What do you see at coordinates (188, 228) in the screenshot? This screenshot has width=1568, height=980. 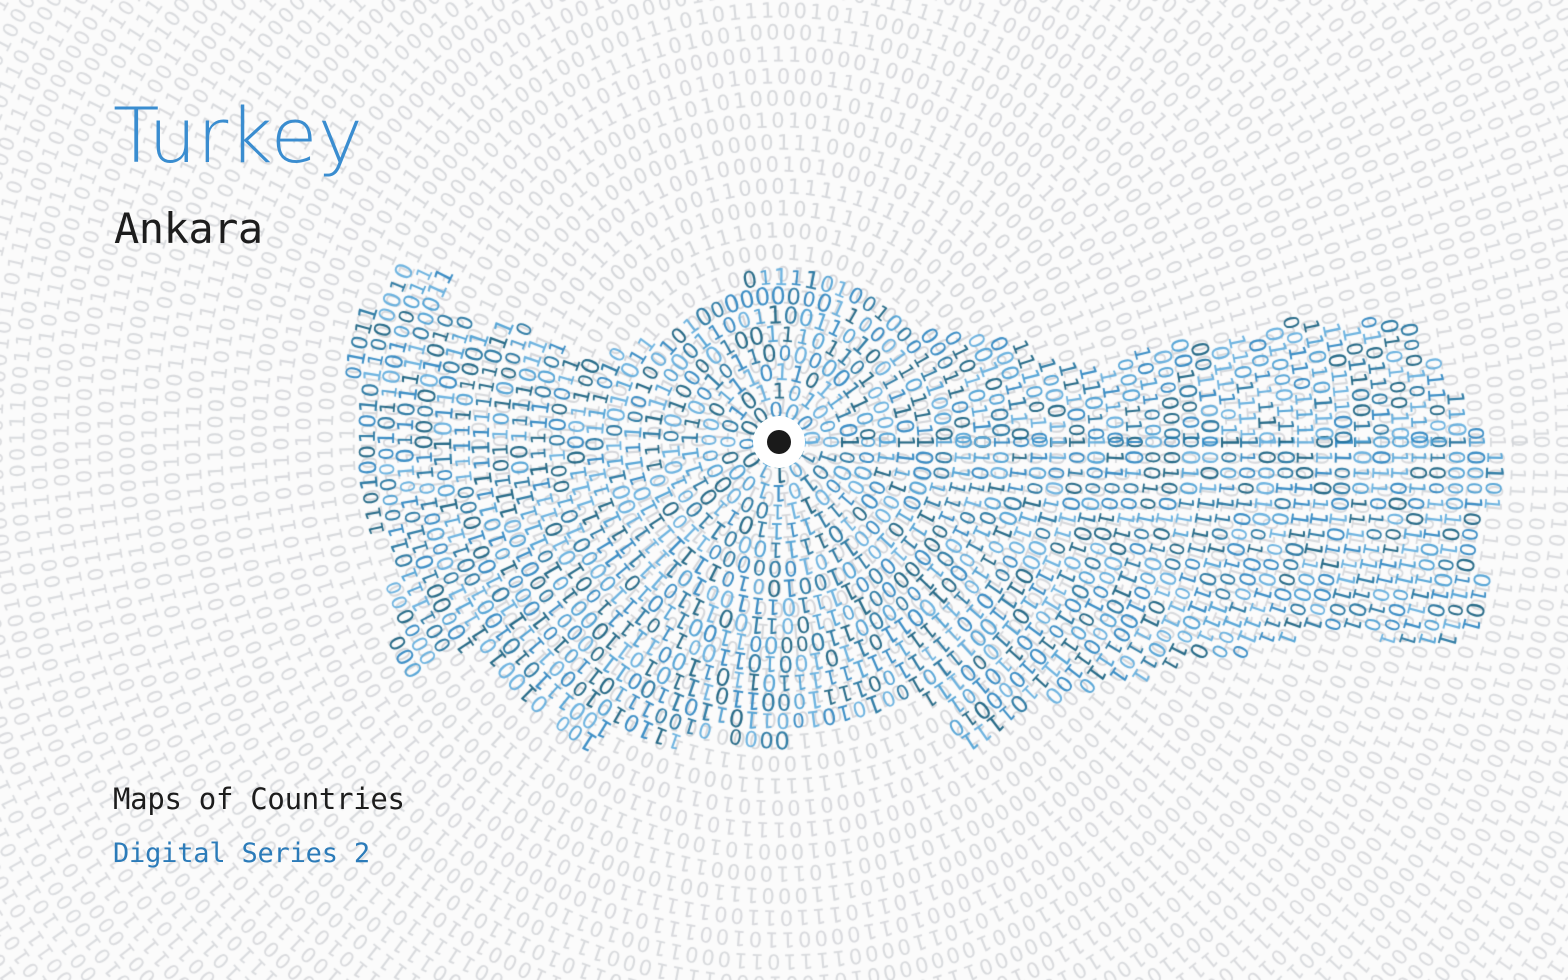 I see `capital-label: Ankara` at bounding box center [188, 228].